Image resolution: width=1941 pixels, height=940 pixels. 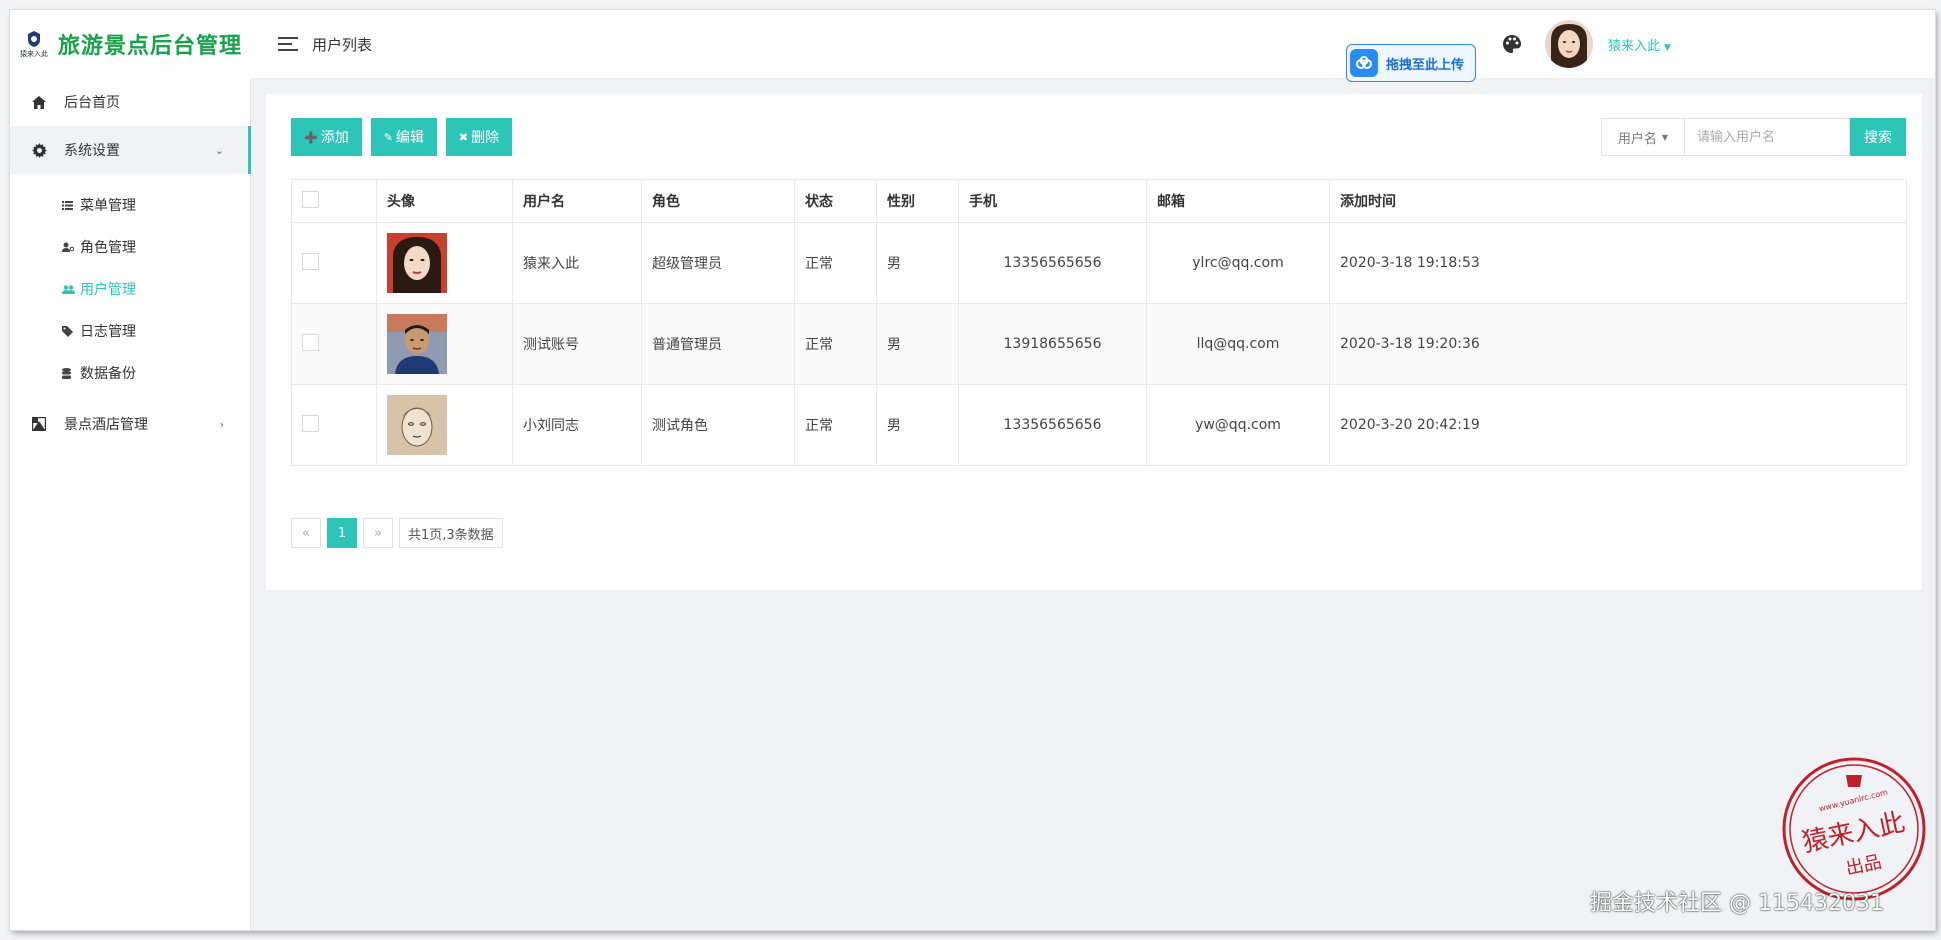 I want to click on search-field-select: 用户名 ▼, so click(x=1642, y=137).